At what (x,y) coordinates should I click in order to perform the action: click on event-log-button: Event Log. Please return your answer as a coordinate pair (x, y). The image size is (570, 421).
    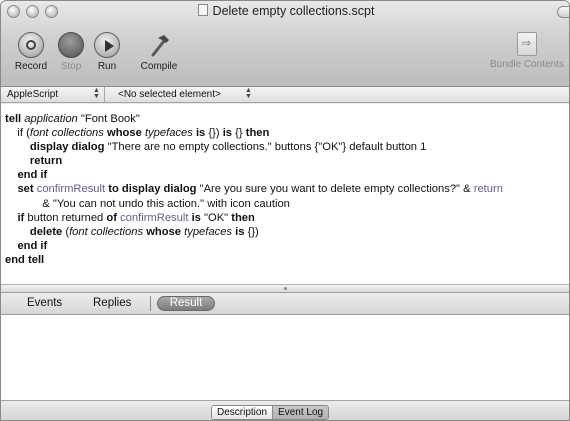
    Looking at the image, I should click on (300, 412).